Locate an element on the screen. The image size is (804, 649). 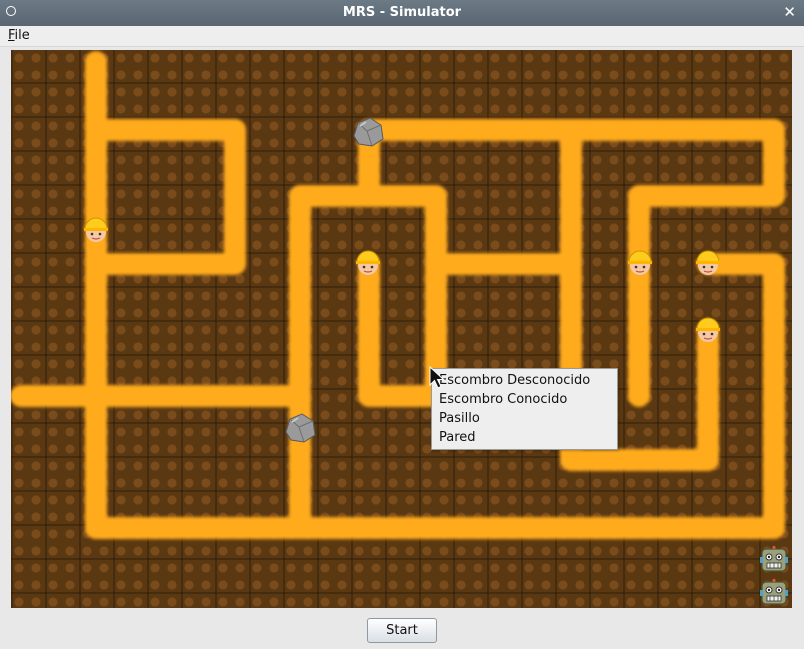
menu-item-pasillo: Pasillo is located at coordinates (459, 418).